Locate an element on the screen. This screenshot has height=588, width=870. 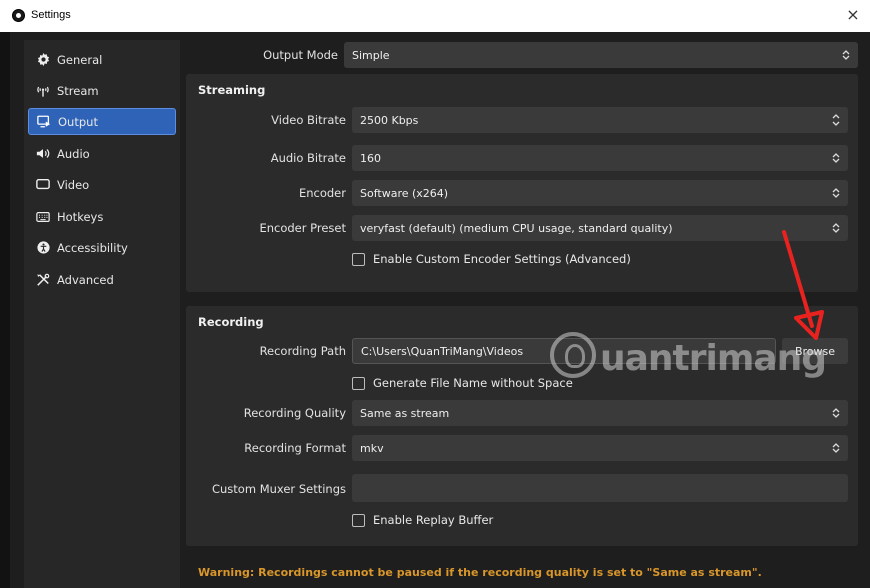
checkbox-label: Enable Replay Buffer is located at coordinates (433, 520).